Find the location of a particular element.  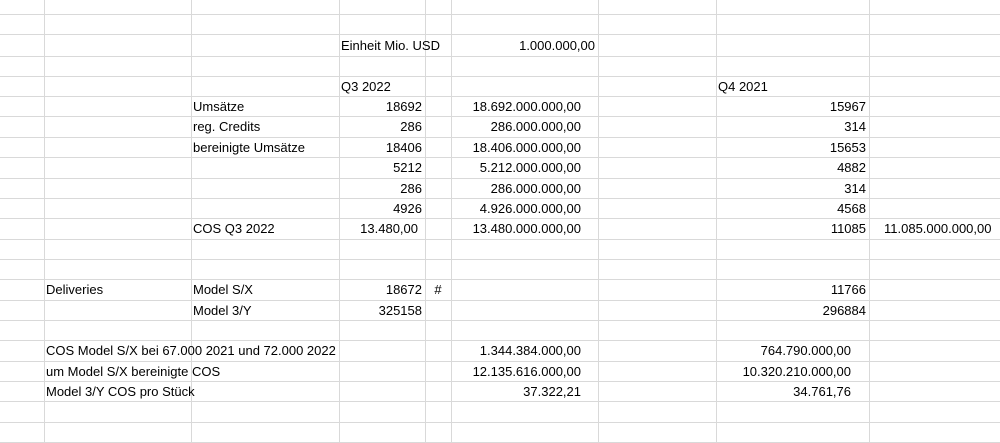

credits-q3-cell: 286 is located at coordinates (382, 127).